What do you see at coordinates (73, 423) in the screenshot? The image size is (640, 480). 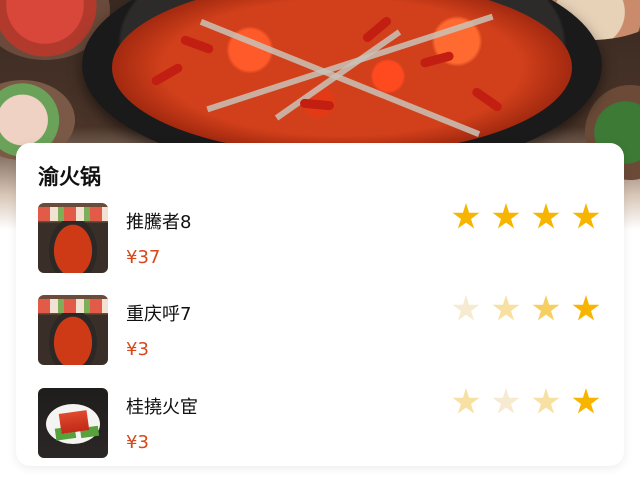 I see `sliced-pork-thumbnail` at bounding box center [73, 423].